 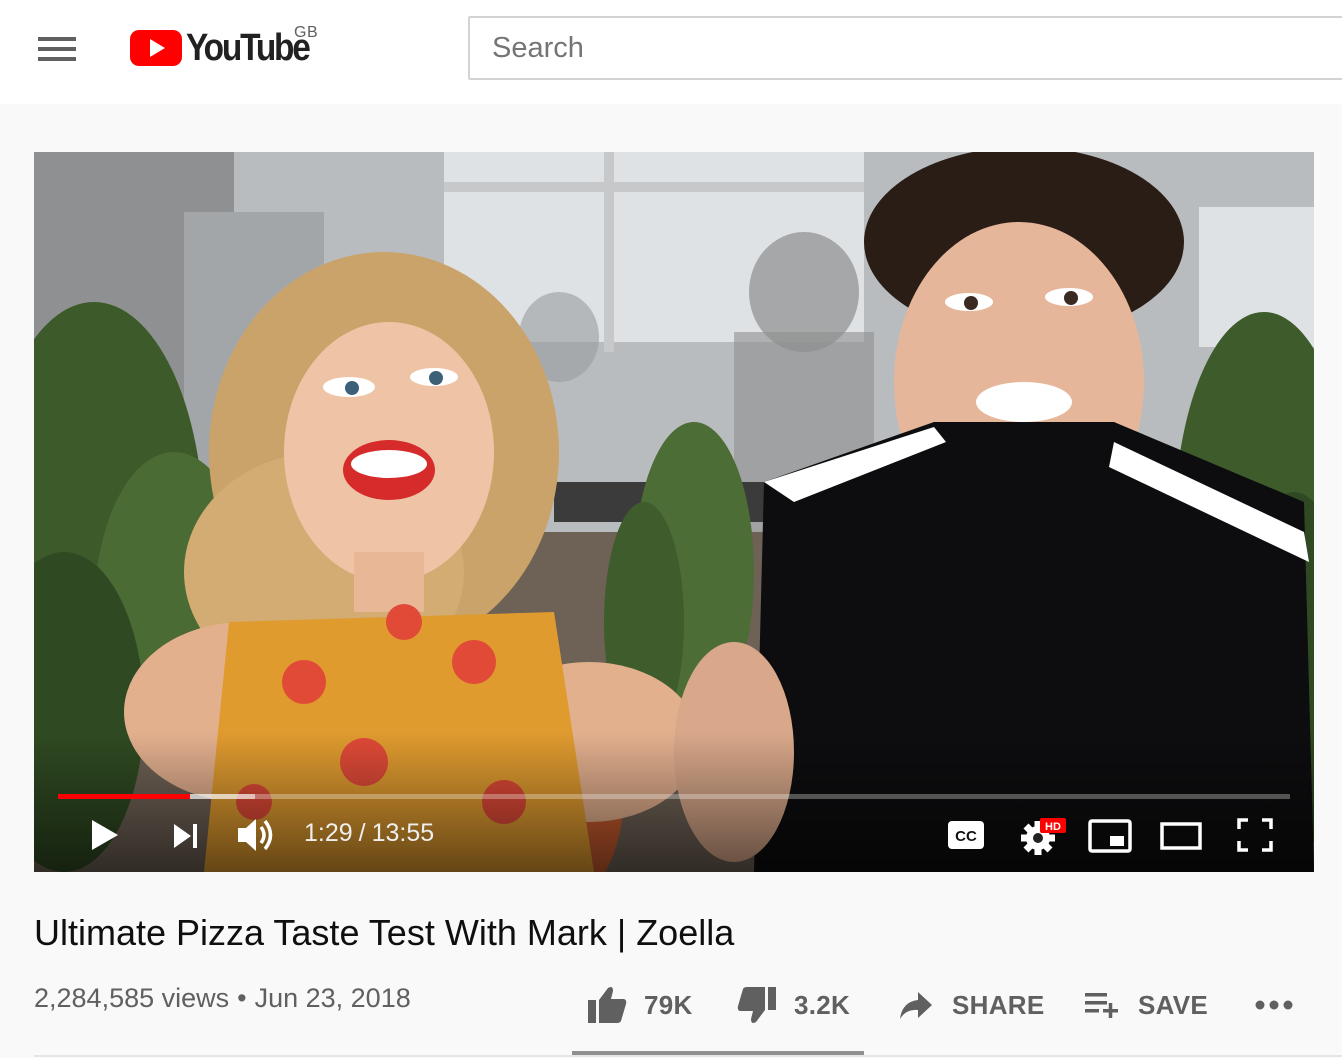 I want to click on save-label: SAVE, so click(x=1173, y=1004).